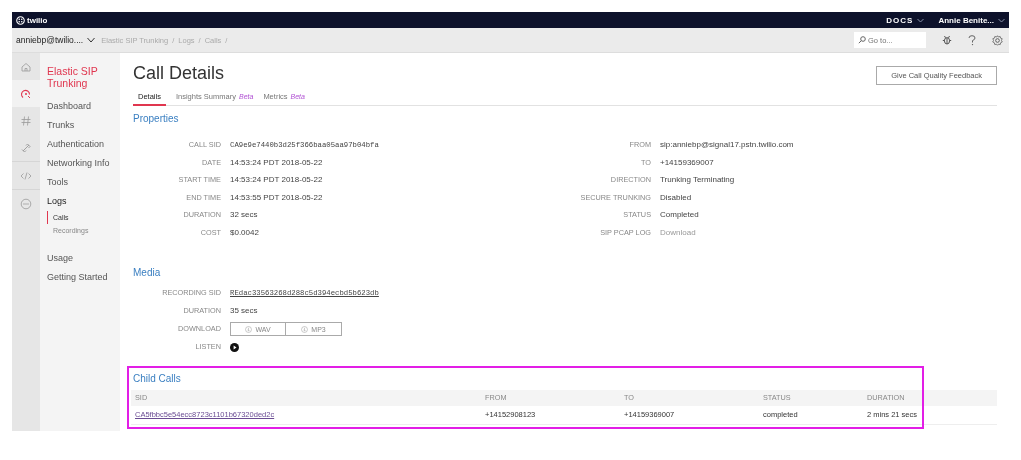  Describe the element at coordinates (972, 40) in the screenshot. I see `help-icon` at that location.